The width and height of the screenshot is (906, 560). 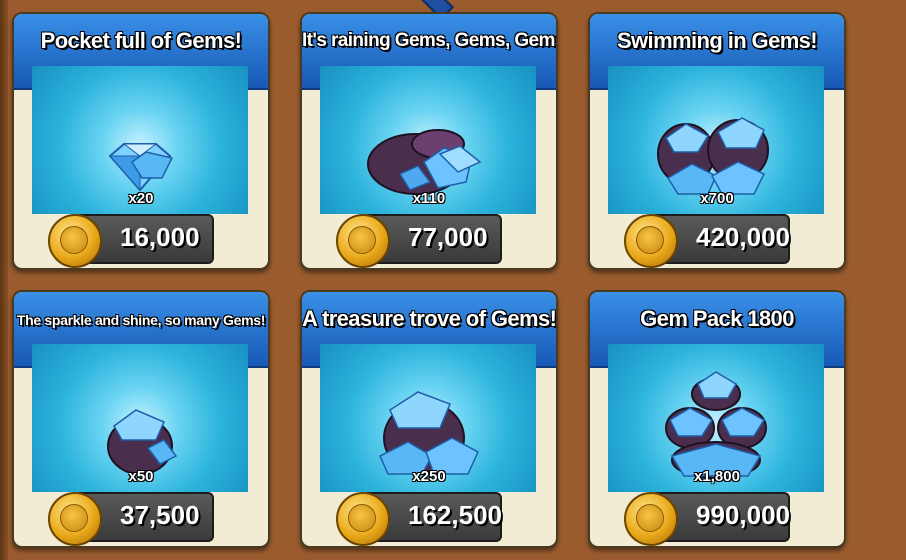 I want to click on pack-title: A treasure trove of Gems!, so click(x=429, y=318).